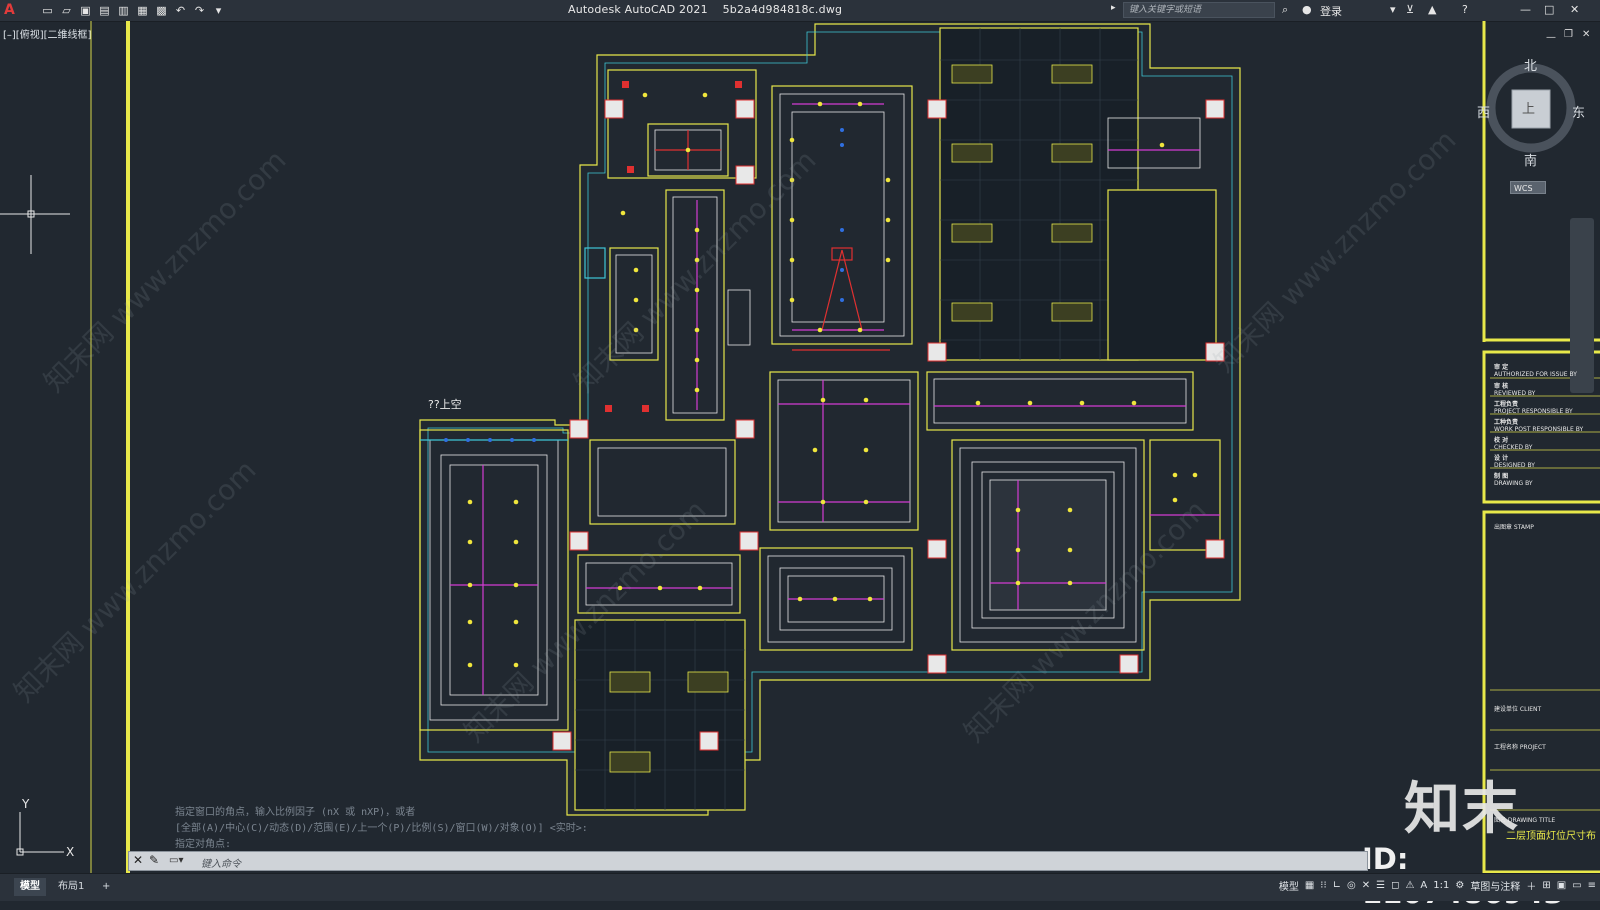 This screenshot has width=1600, height=910. Describe the element at coordinates (1441, 885) in the screenshot. I see `annotation-scale-value: 1:1` at that location.